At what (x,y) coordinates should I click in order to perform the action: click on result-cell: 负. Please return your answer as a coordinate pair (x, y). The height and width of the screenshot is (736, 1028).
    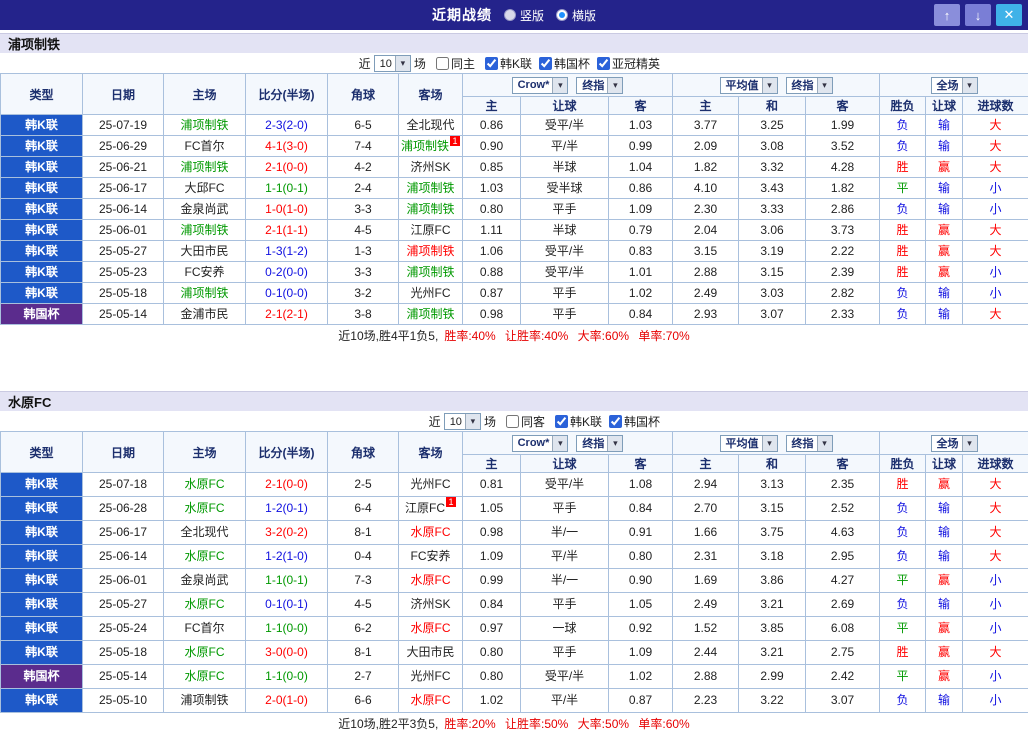
    Looking at the image, I should click on (902, 209).